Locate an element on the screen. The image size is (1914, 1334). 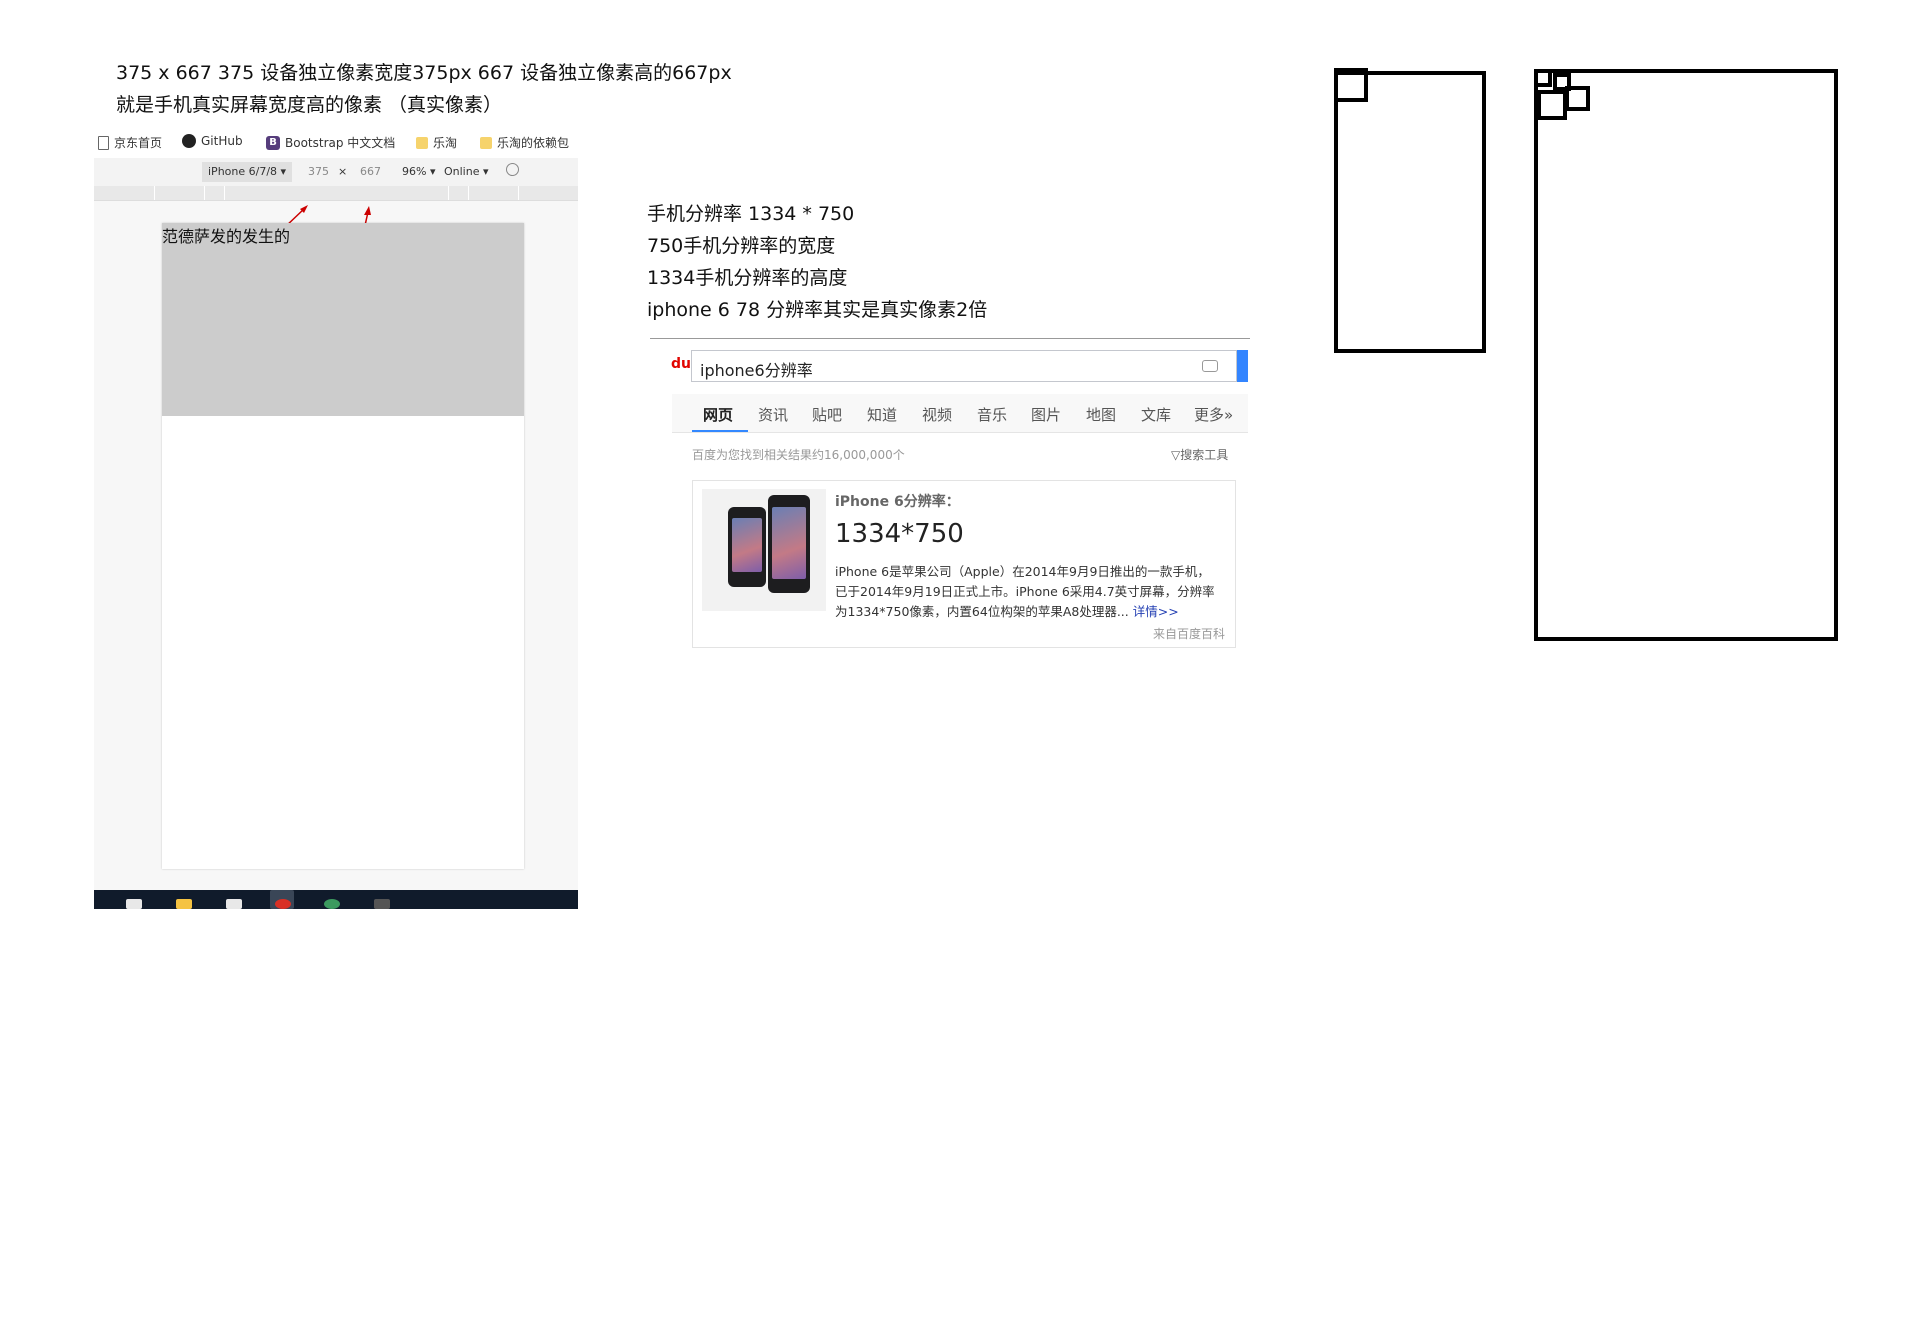
search-input: iphone6分辨率 is located at coordinates (964, 366).